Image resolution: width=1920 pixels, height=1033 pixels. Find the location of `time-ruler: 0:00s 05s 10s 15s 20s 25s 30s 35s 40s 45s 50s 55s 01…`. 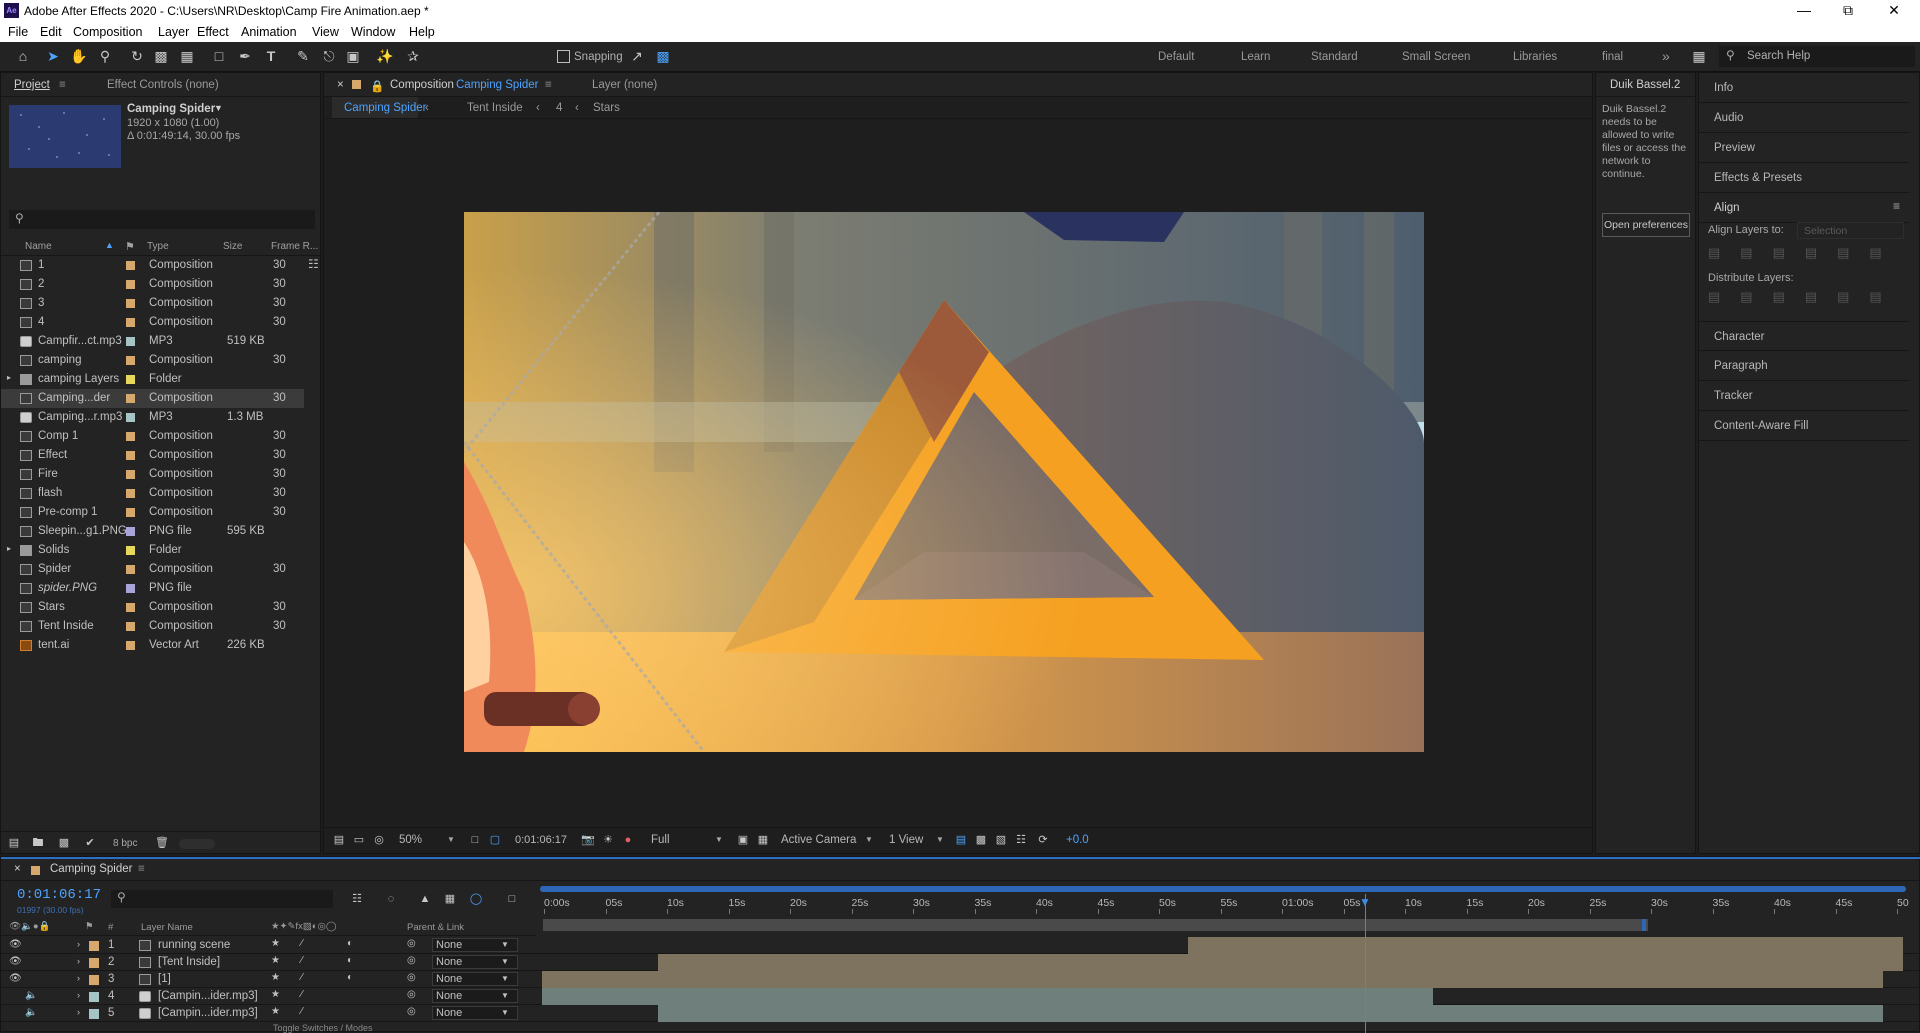

time-ruler: 0:00s 05s 10s 15s 20s 25s 30s 35s 40s 45s 50s 55s 01… is located at coordinates (1228, 905).